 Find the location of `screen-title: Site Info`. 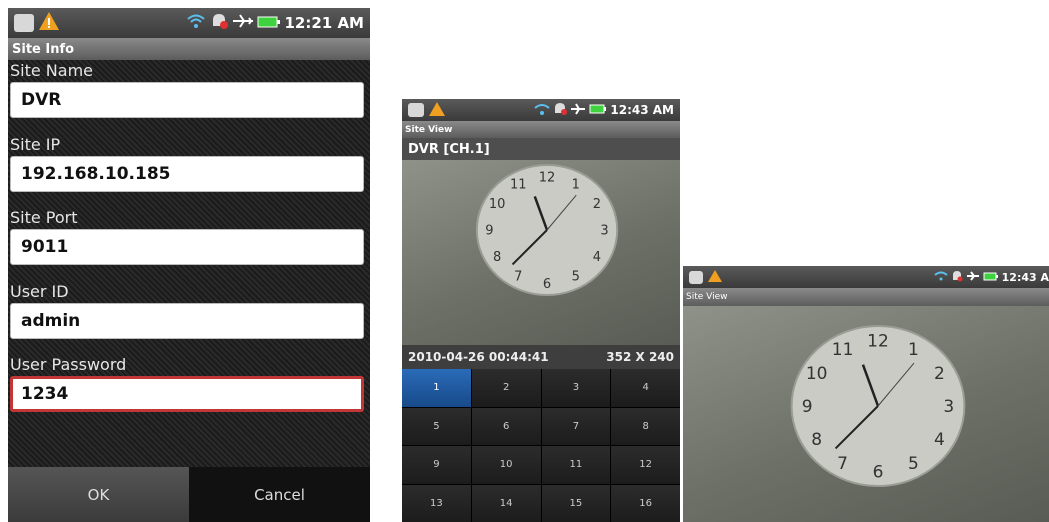

screen-title: Site Info is located at coordinates (189, 49).